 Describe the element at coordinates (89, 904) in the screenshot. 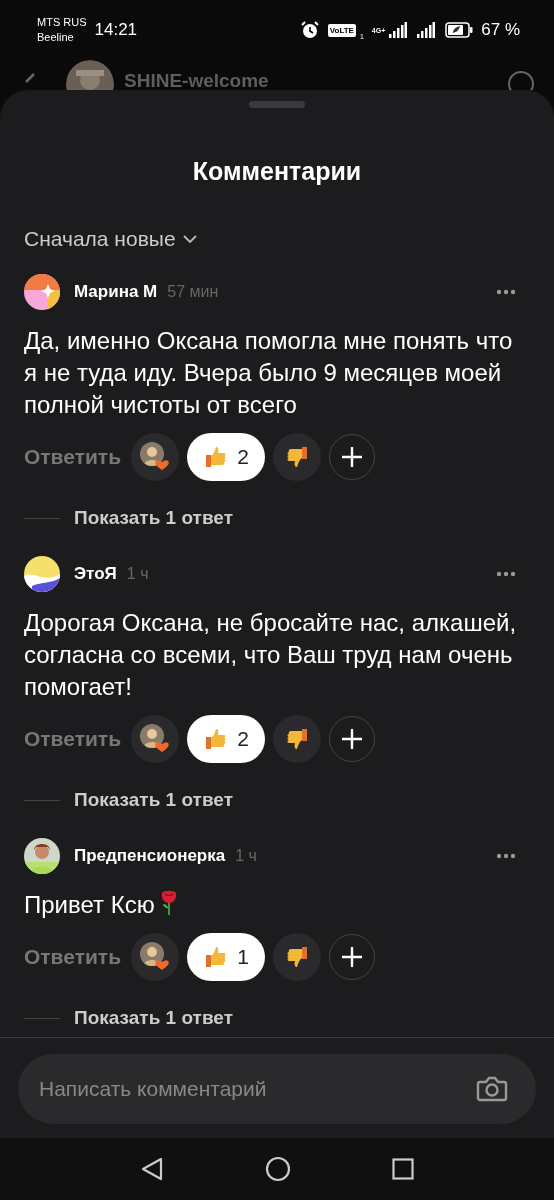

I see `comment-text: Привет Ксю` at that location.